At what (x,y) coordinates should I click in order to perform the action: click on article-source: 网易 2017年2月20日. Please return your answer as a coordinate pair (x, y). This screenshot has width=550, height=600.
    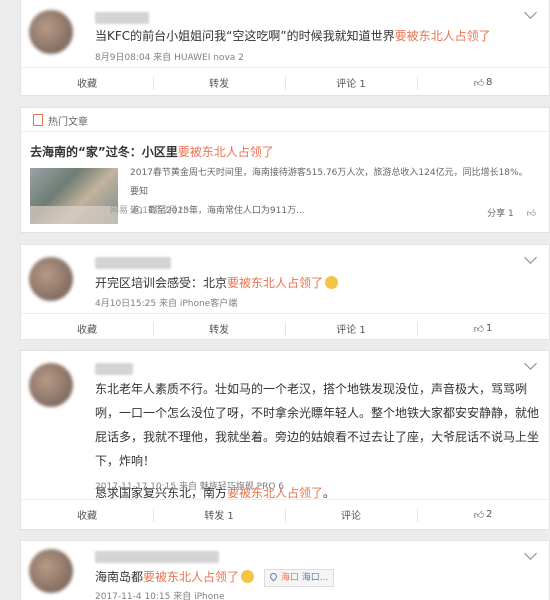
    Looking at the image, I should click on (154, 211).